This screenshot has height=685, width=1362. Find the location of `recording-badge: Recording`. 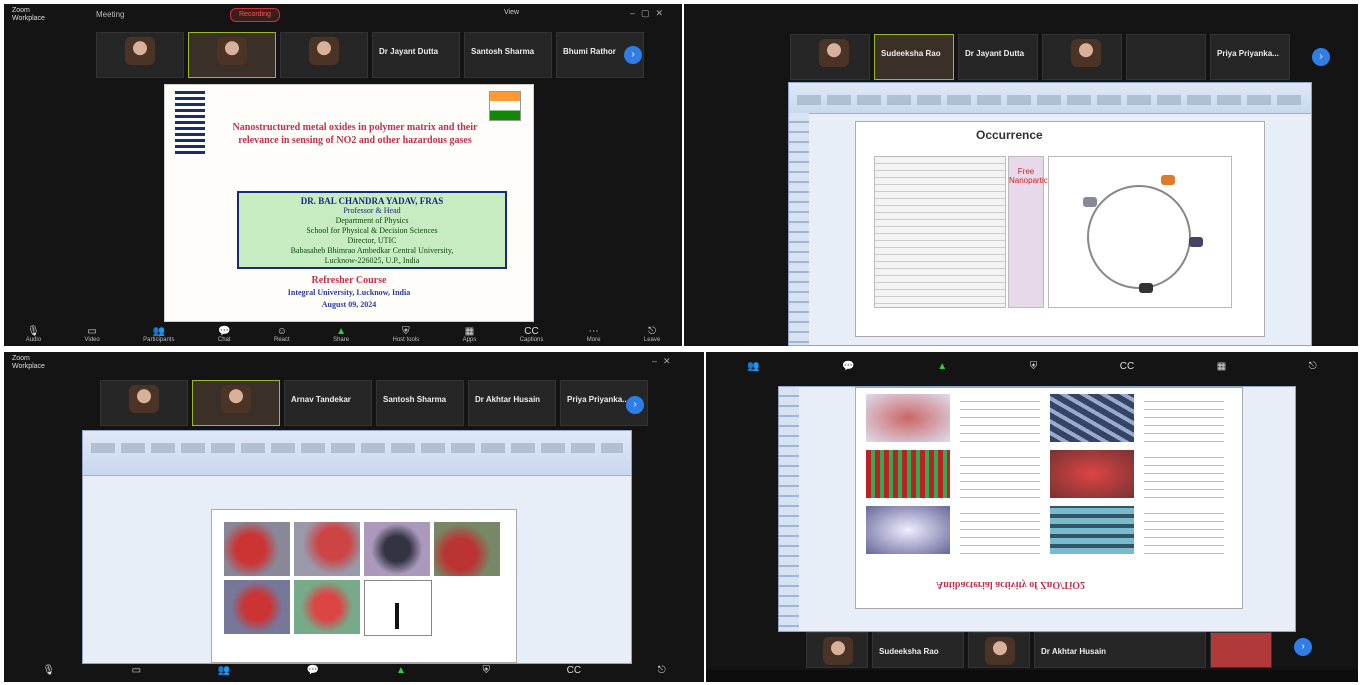

recording-badge: Recording is located at coordinates (255, 15).